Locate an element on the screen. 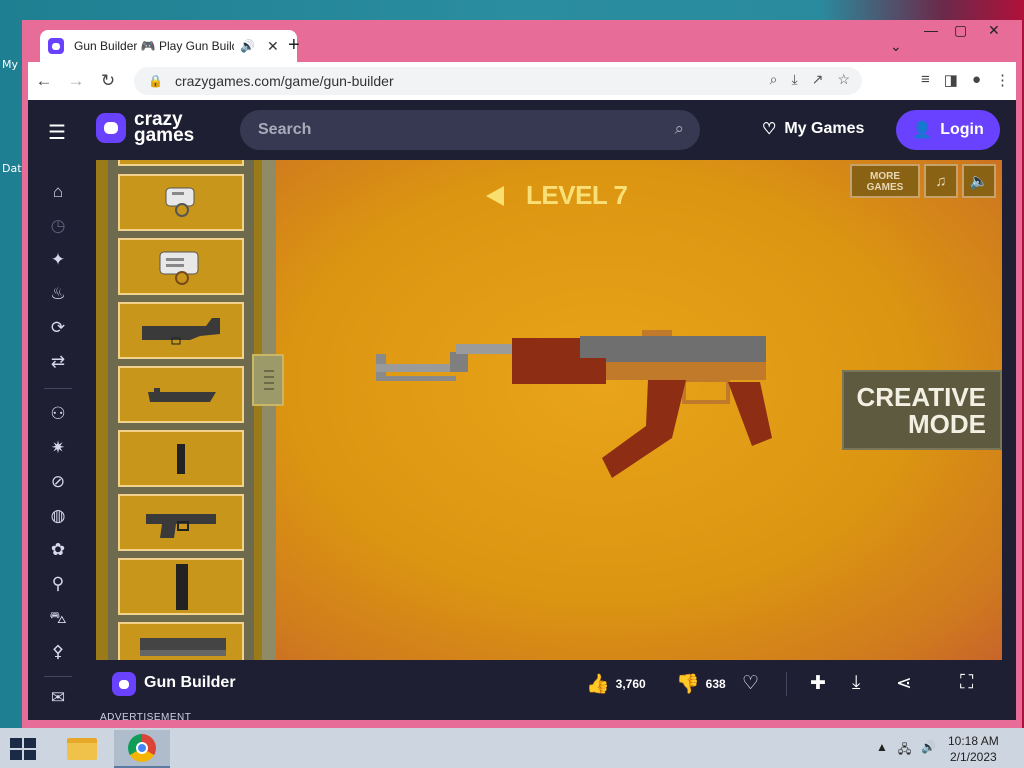 The image size is (1024, 768). home-icon: ⌂ is located at coordinates (58, 192).